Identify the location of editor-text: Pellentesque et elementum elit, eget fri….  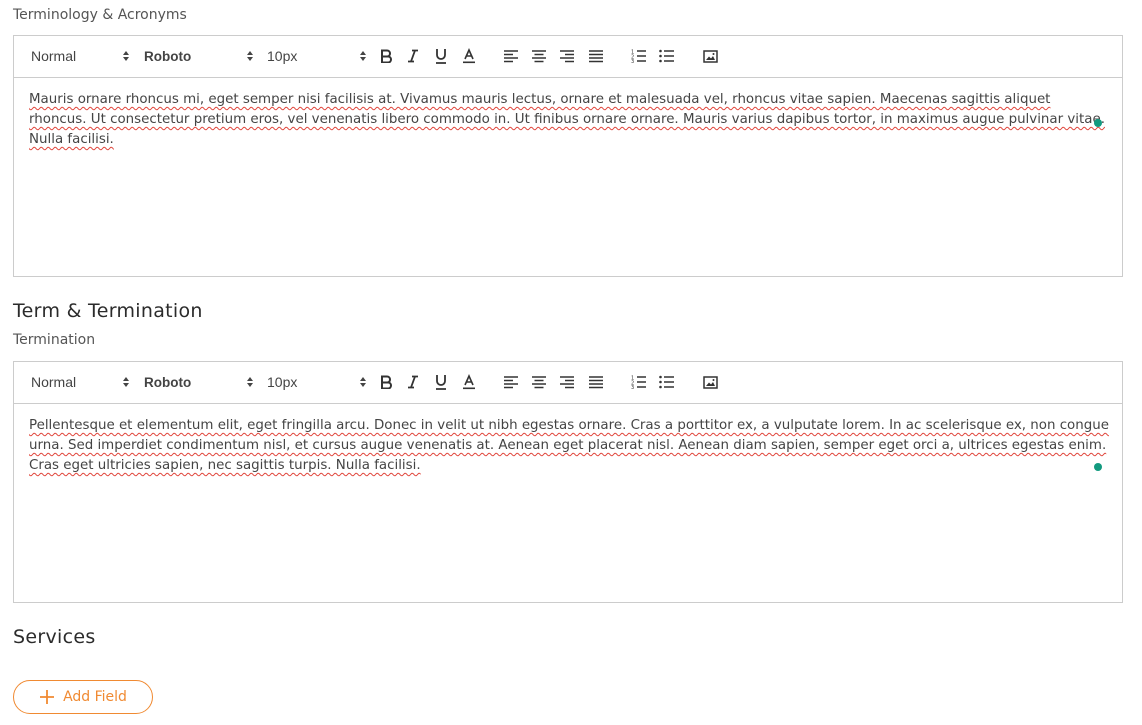
(569, 445).